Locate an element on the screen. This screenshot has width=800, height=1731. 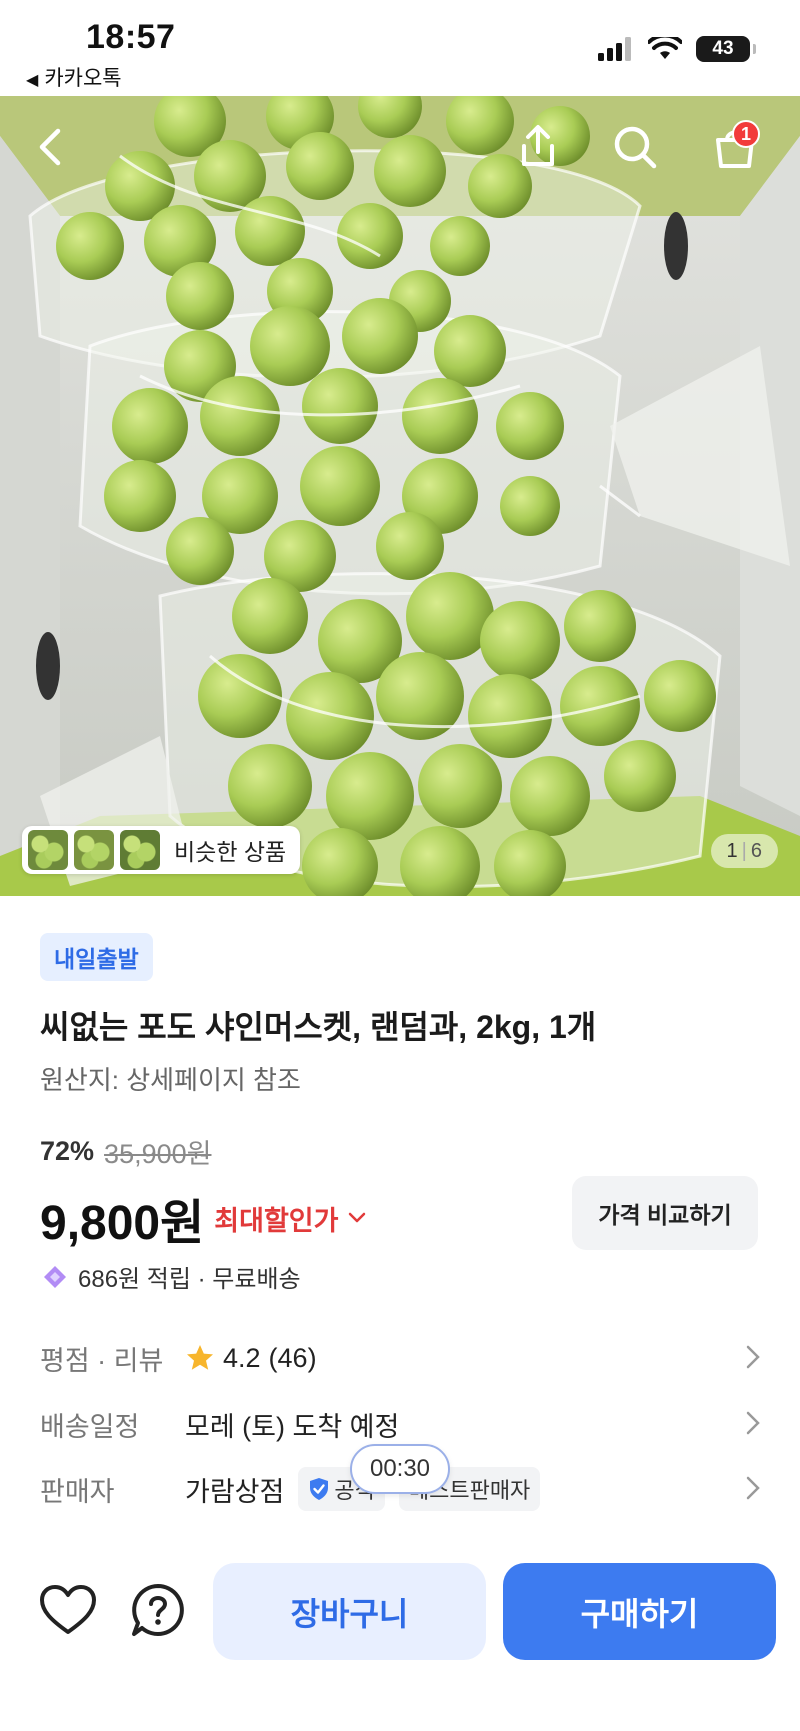
star-icon is located at coordinates (200, 1357).